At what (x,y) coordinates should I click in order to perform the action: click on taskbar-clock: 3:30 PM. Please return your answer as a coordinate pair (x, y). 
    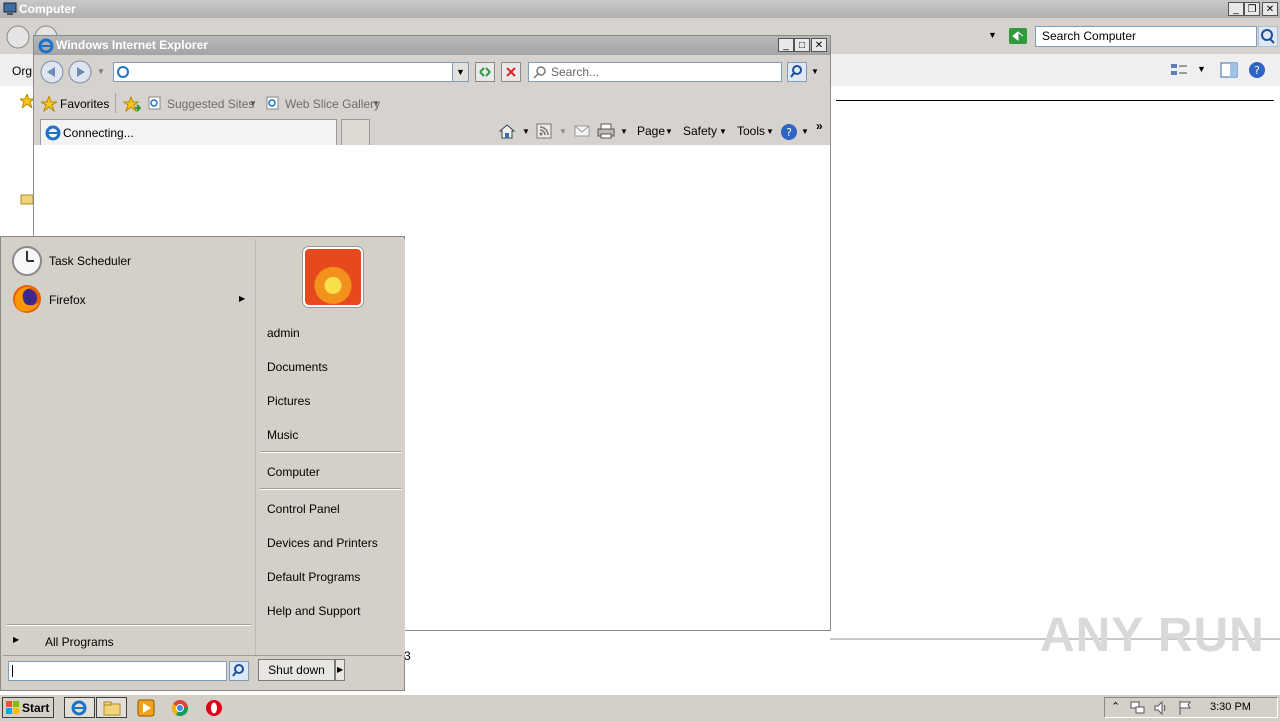
    Looking at the image, I should click on (1230, 707).